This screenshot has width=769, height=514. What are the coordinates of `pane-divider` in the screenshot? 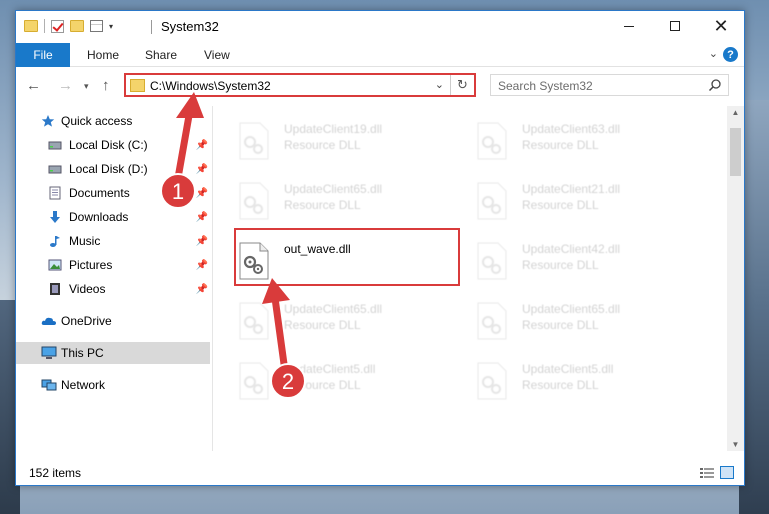 It's located at (212, 278).